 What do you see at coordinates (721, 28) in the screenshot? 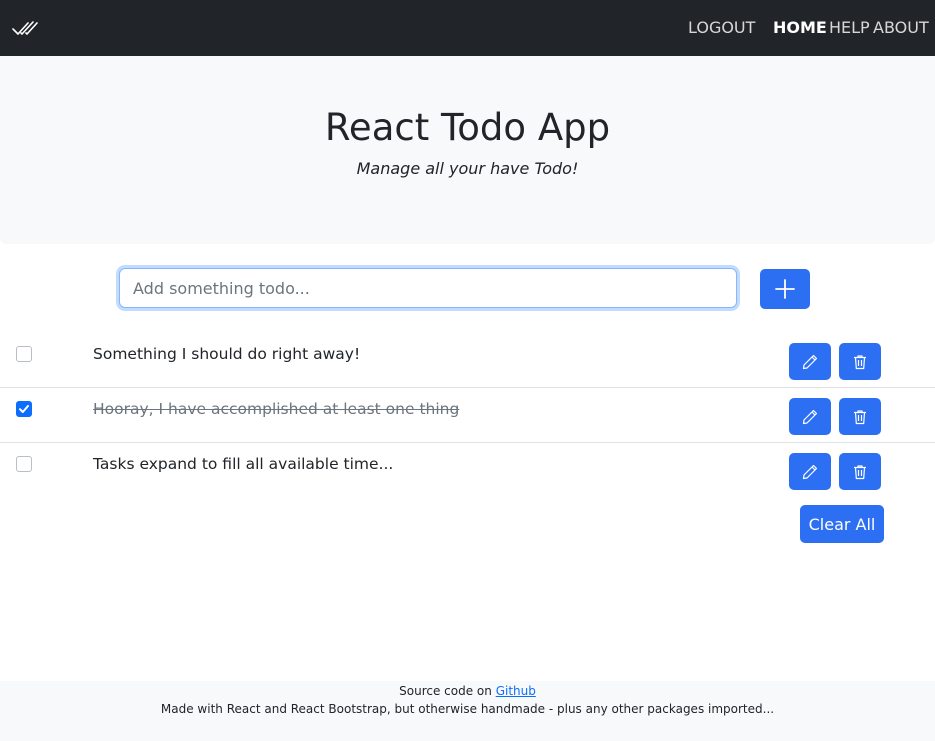
I see `logout-link: LOGOUT` at bounding box center [721, 28].